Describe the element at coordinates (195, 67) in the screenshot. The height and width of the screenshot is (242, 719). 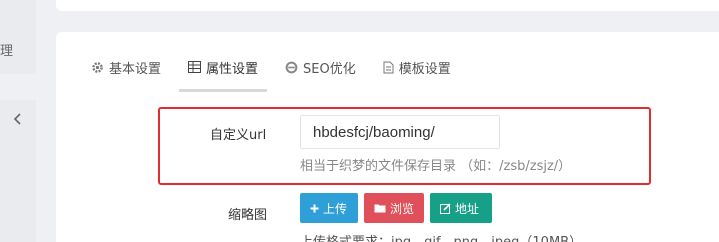
I see `table-icon` at that location.